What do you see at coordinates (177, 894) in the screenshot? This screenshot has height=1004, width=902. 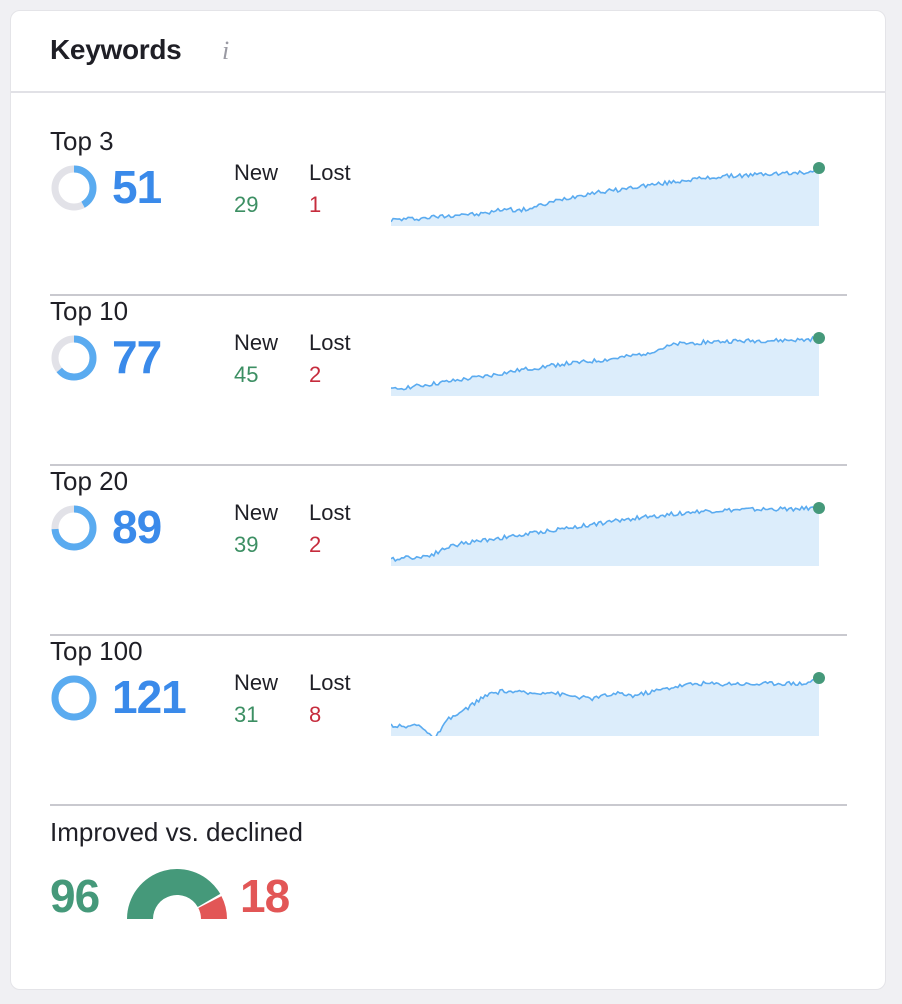 I see `improved-declined-gauge` at bounding box center [177, 894].